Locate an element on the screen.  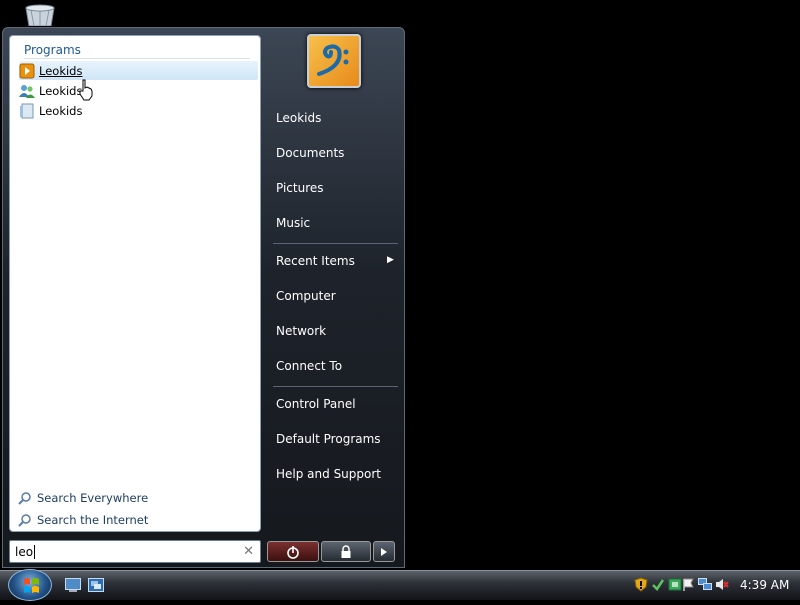
start-search-input: leo ✕ is located at coordinates (135, 551).